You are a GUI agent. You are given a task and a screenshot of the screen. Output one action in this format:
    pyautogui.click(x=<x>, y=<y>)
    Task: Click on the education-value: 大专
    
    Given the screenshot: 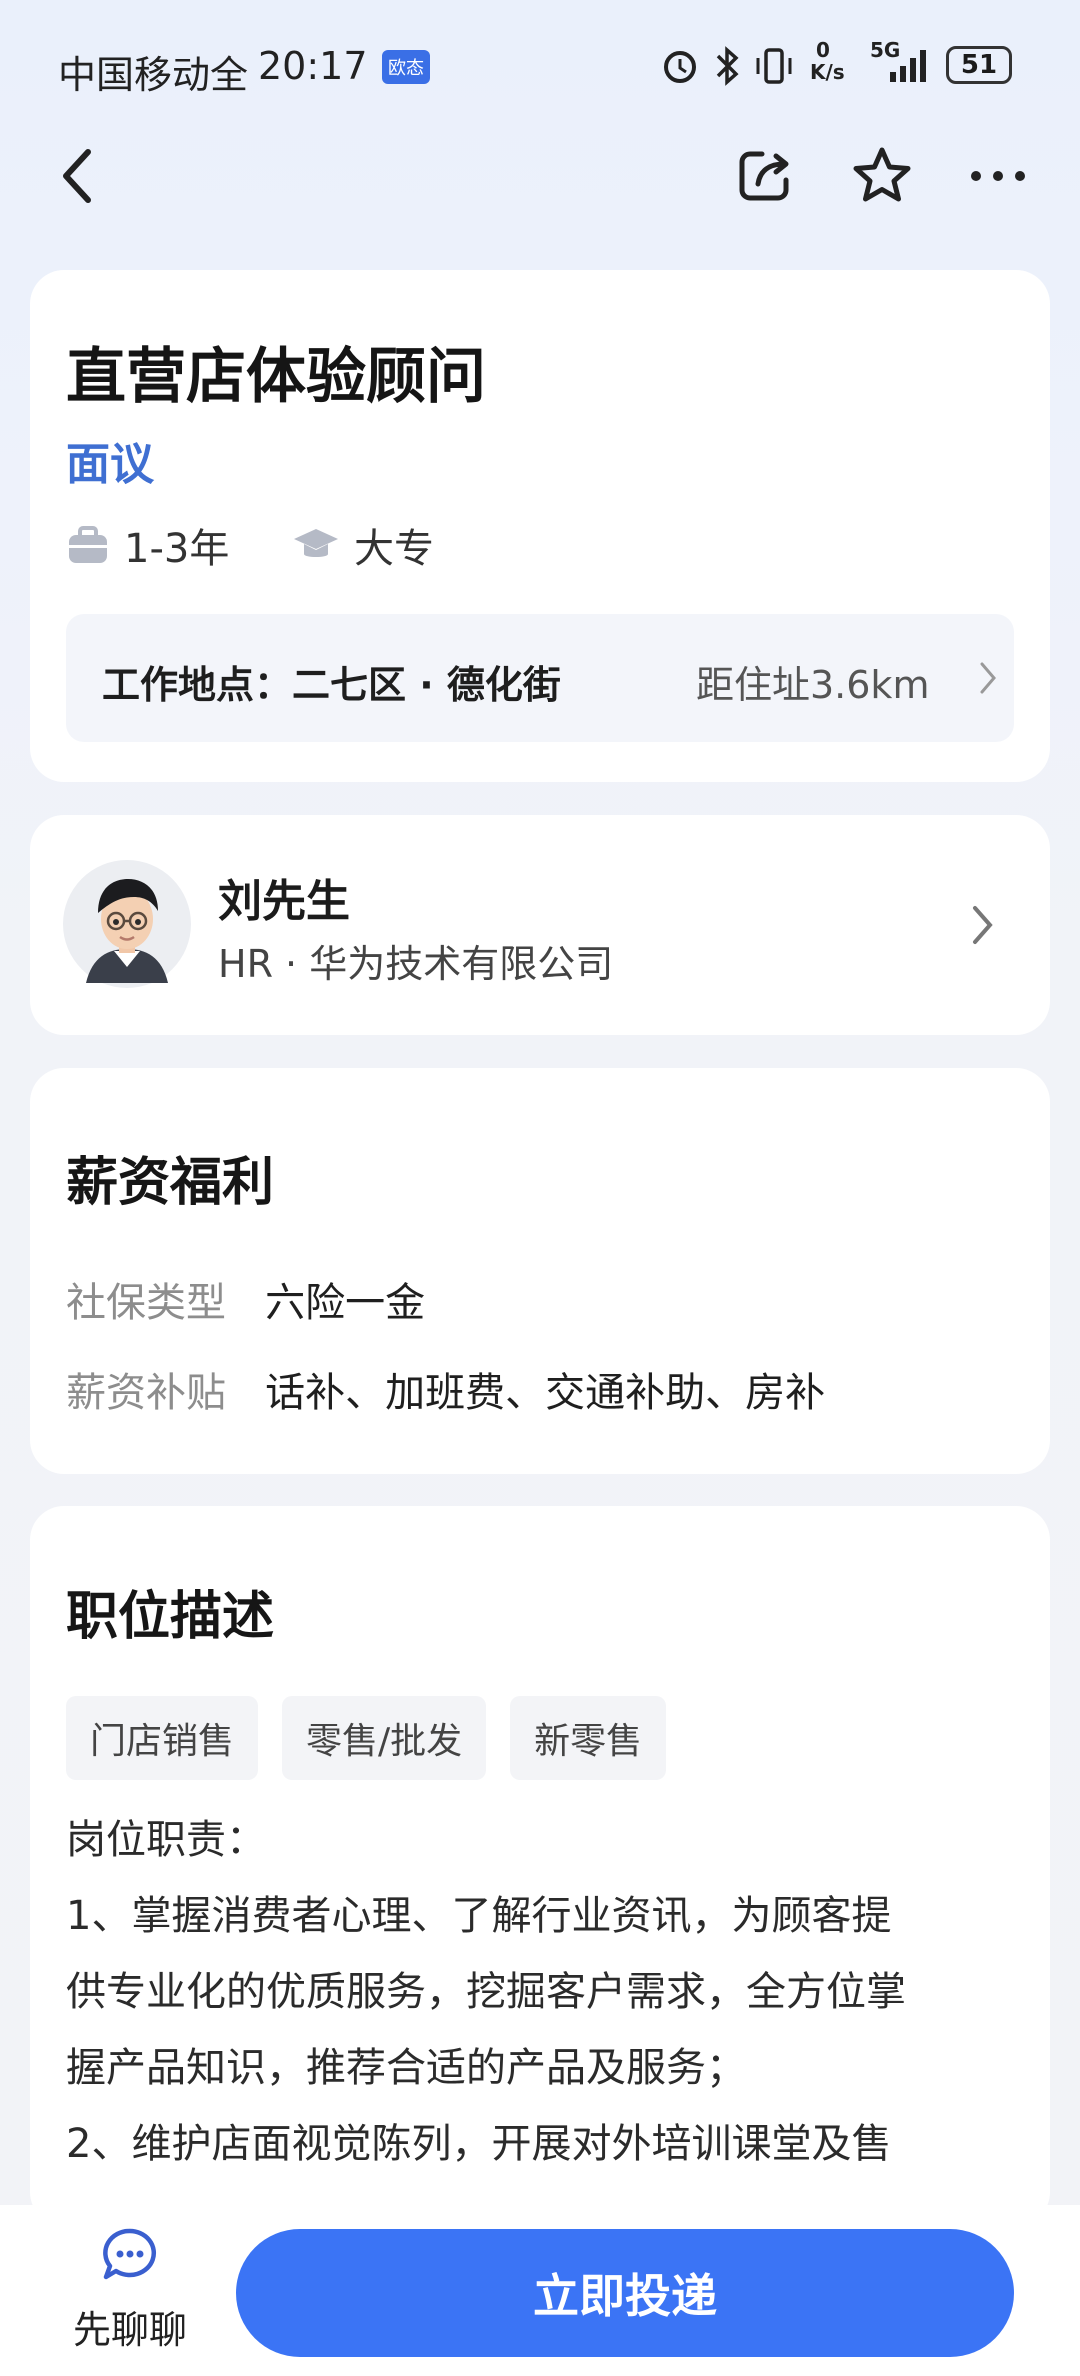 What is the action you would take?
    pyautogui.click(x=394, y=549)
    